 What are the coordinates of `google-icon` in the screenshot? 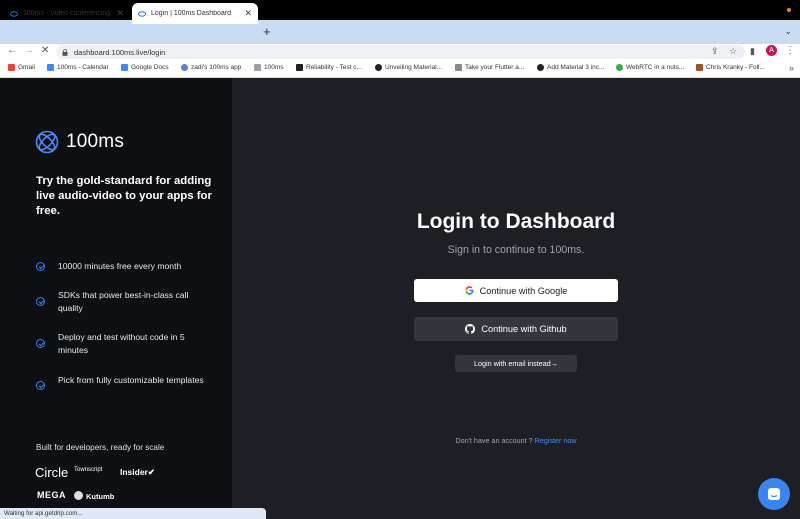 It's located at (469, 290).